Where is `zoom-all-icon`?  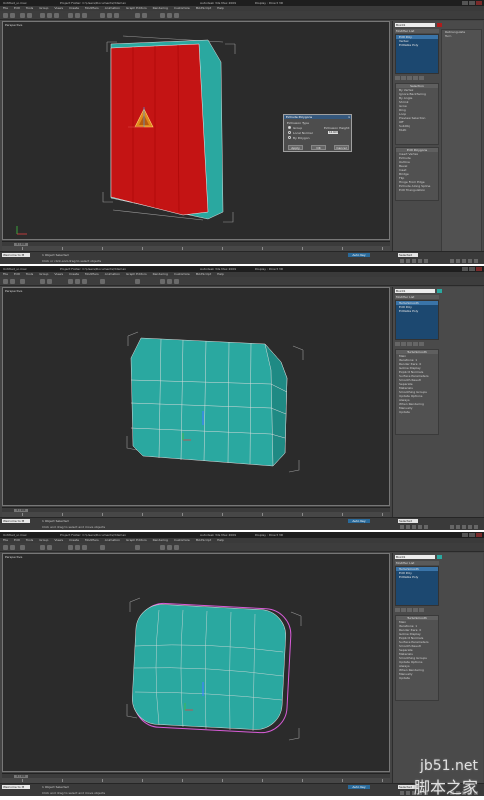 zoom-all-icon is located at coordinates (458, 527).